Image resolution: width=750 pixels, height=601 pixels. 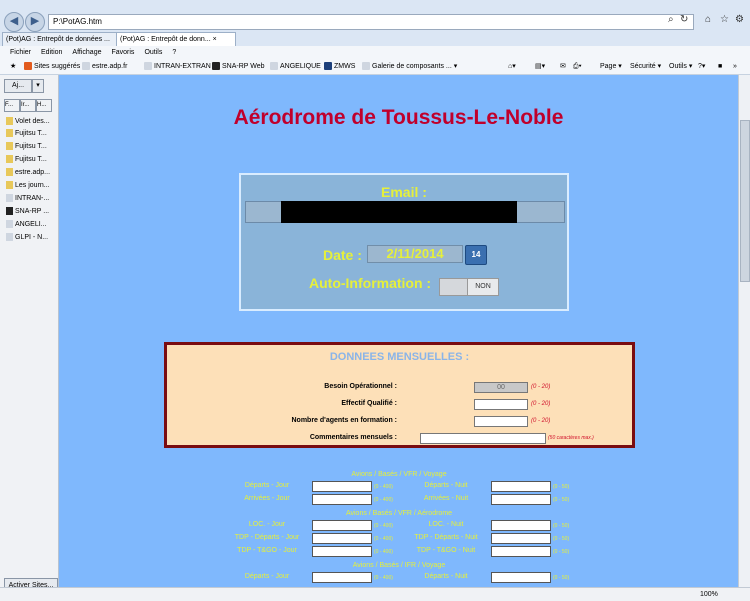 What do you see at coordinates (342, 577) in the screenshot?
I see `ifr-departs-jour-input` at bounding box center [342, 577].